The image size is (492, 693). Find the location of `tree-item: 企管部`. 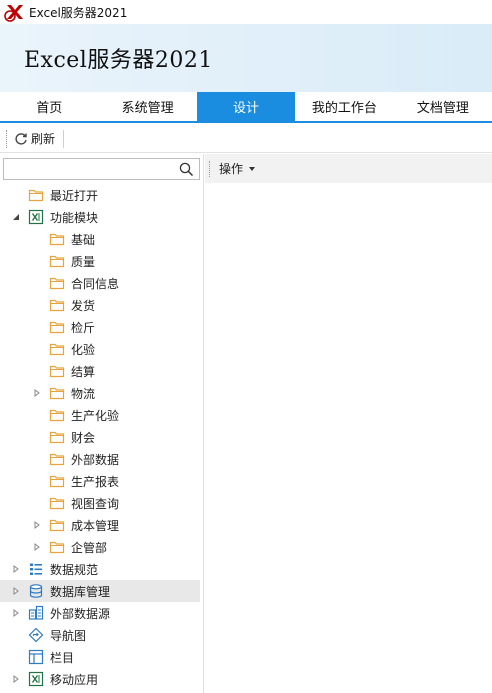

tree-item: 企管部 is located at coordinates (102, 547).